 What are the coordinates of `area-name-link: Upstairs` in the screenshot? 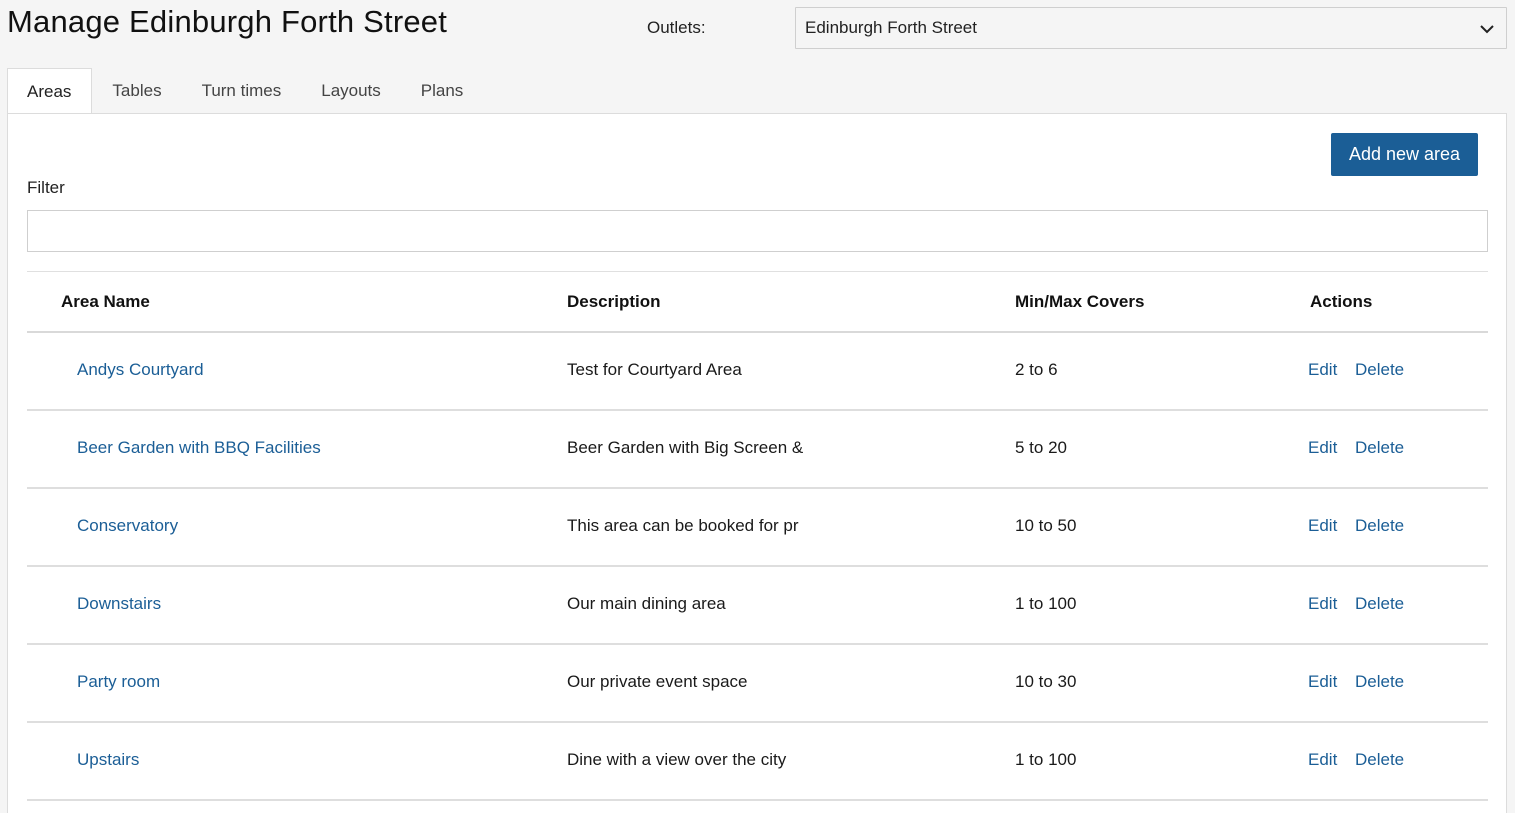 It's located at (108, 760).